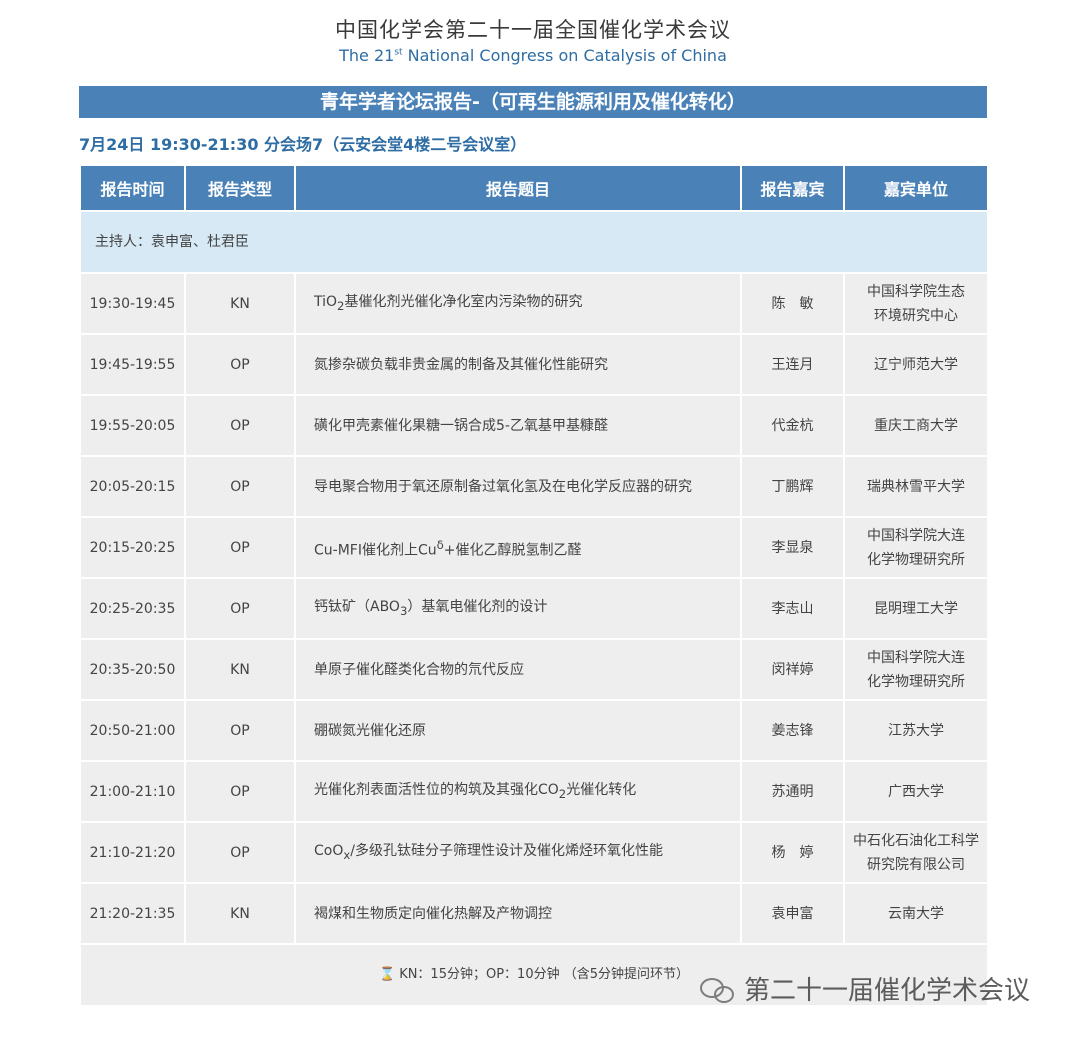 The height and width of the screenshot is (1038, 1080). What do you see at coordinates (916, 291) in the screenshot?
I see `affiliation-line: 中国科学院生态` at bounding box center [916, 291].